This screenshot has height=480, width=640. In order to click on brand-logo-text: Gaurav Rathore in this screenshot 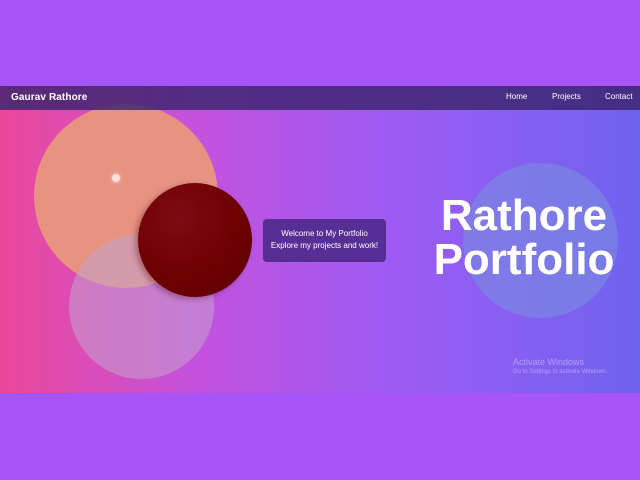, I will do `click(49, 97)`.